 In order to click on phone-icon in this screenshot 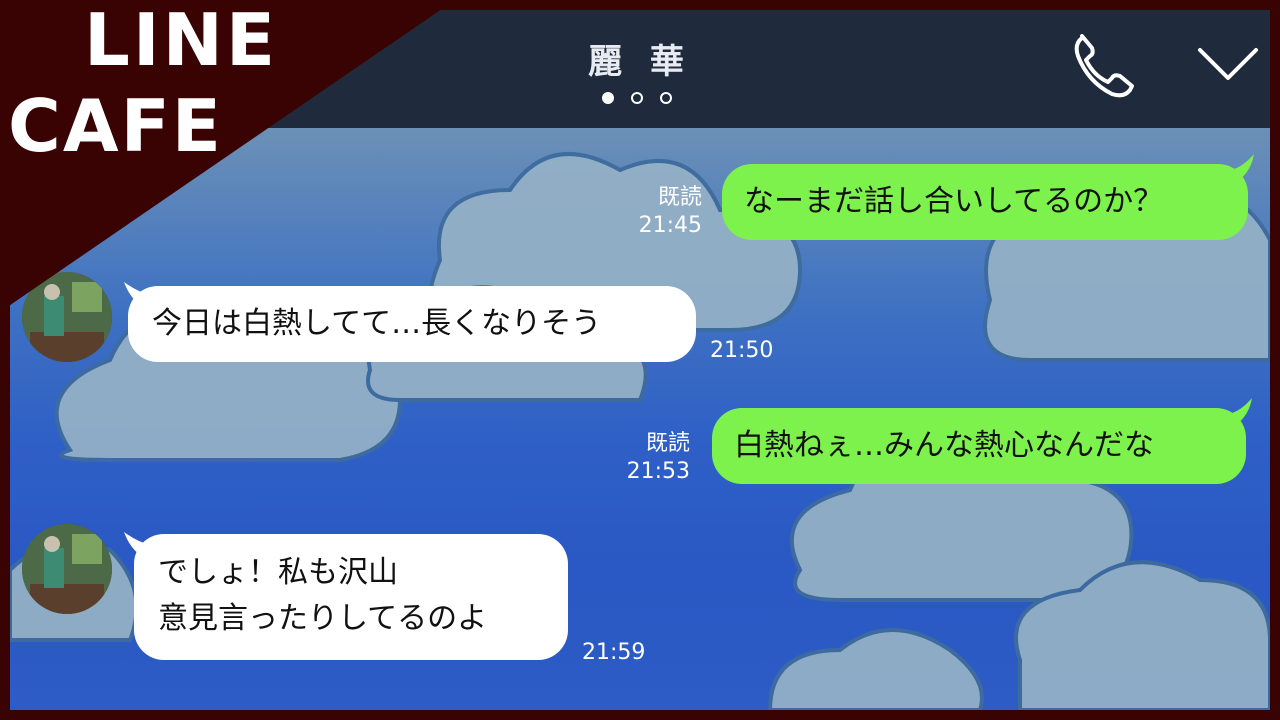, I will do `click(1104, 64)`.